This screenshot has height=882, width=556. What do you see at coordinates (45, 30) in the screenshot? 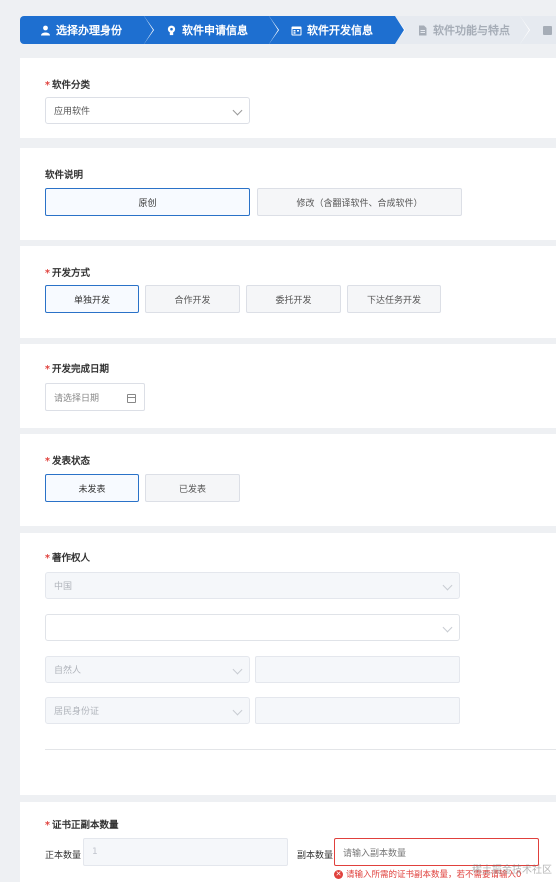
I see `user-icon` at bounding box center [45, 30].